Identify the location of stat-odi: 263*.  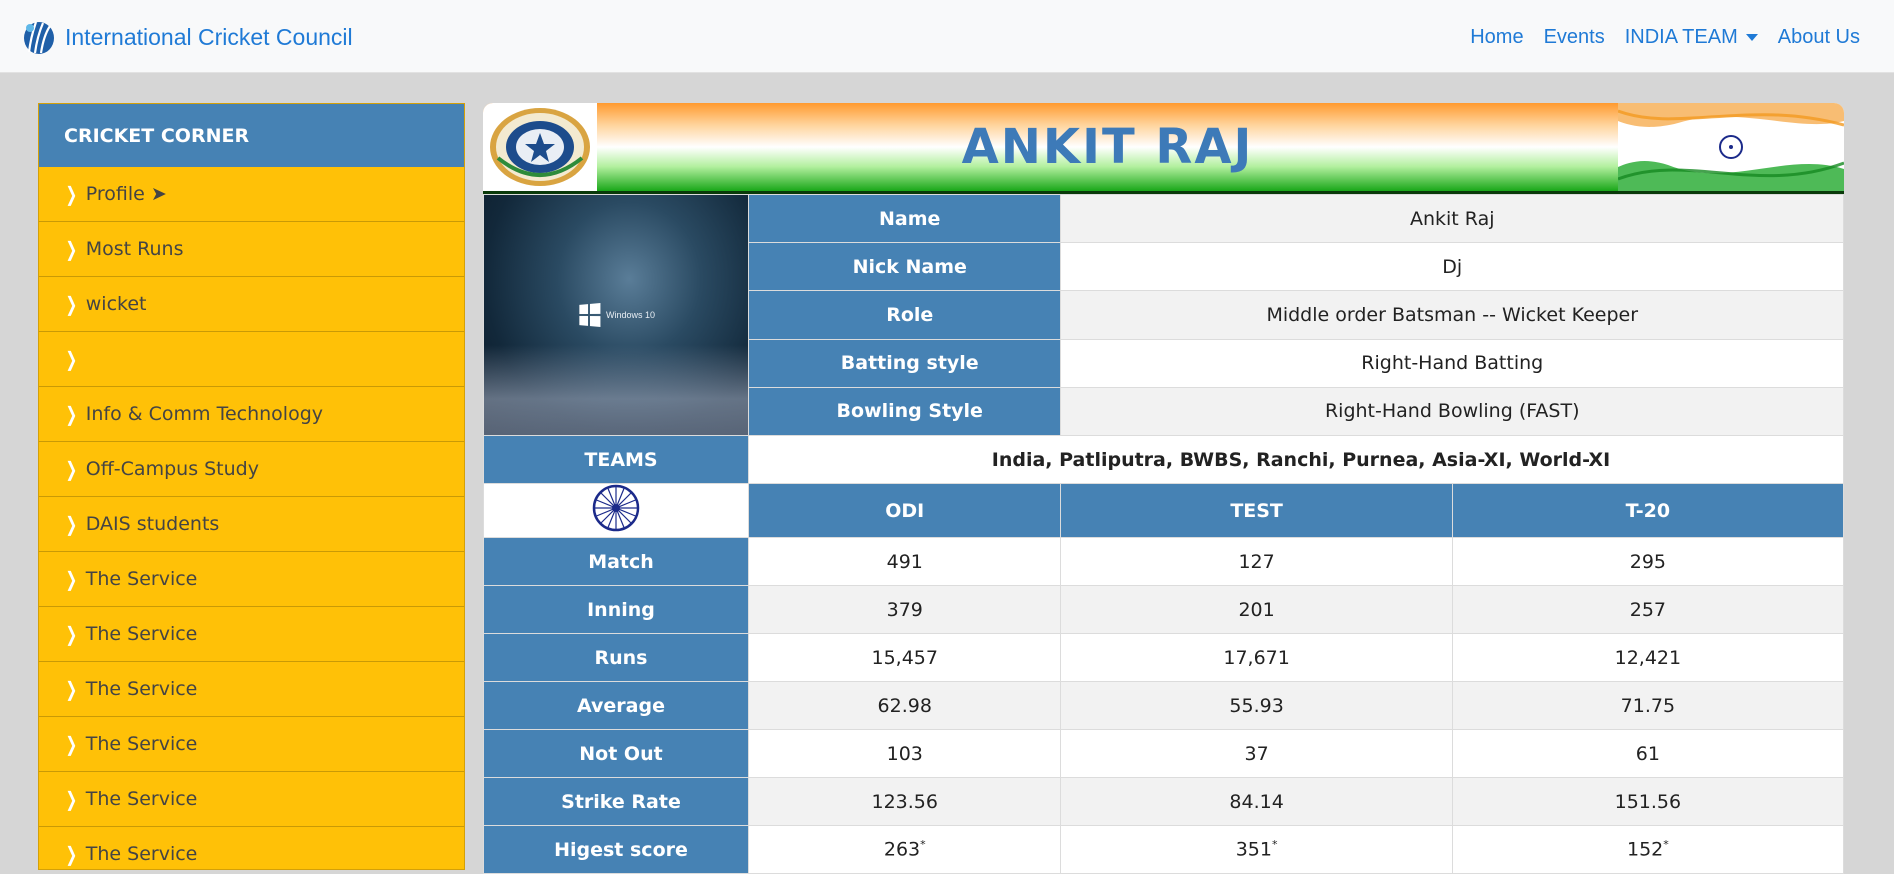
(904, 849).